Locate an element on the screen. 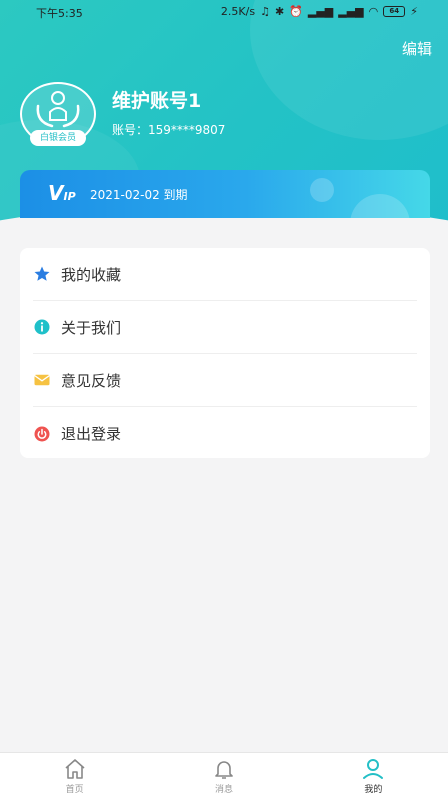 The image size is (448, 798). wifi-icon: ◠ is located at coordinates (373, 11).